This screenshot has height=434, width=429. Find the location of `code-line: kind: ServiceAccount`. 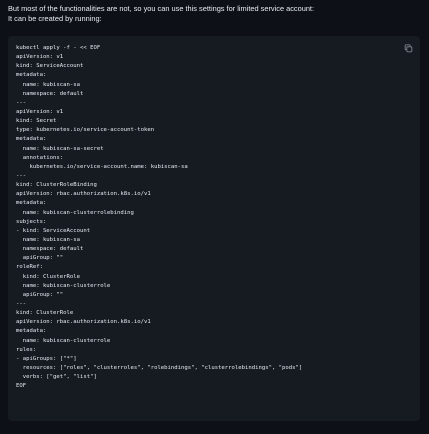

code-line: kind: ServiceAccount is located at coordinates (50, 66).